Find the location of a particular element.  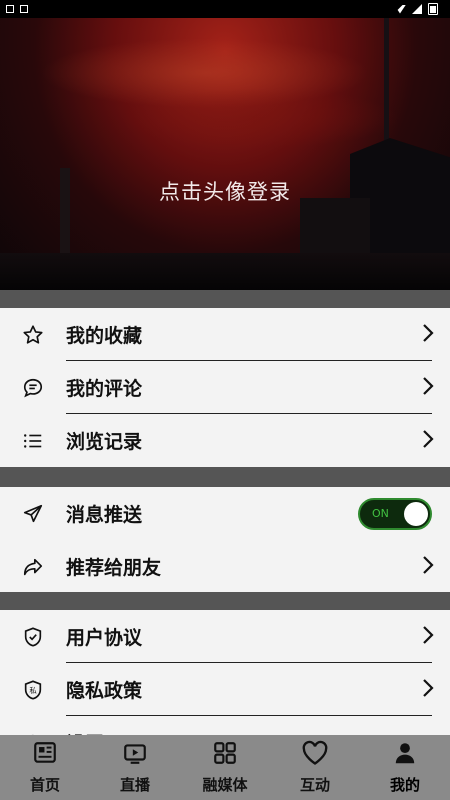

nav-label: 互动 is located at coordinates (314, 785).